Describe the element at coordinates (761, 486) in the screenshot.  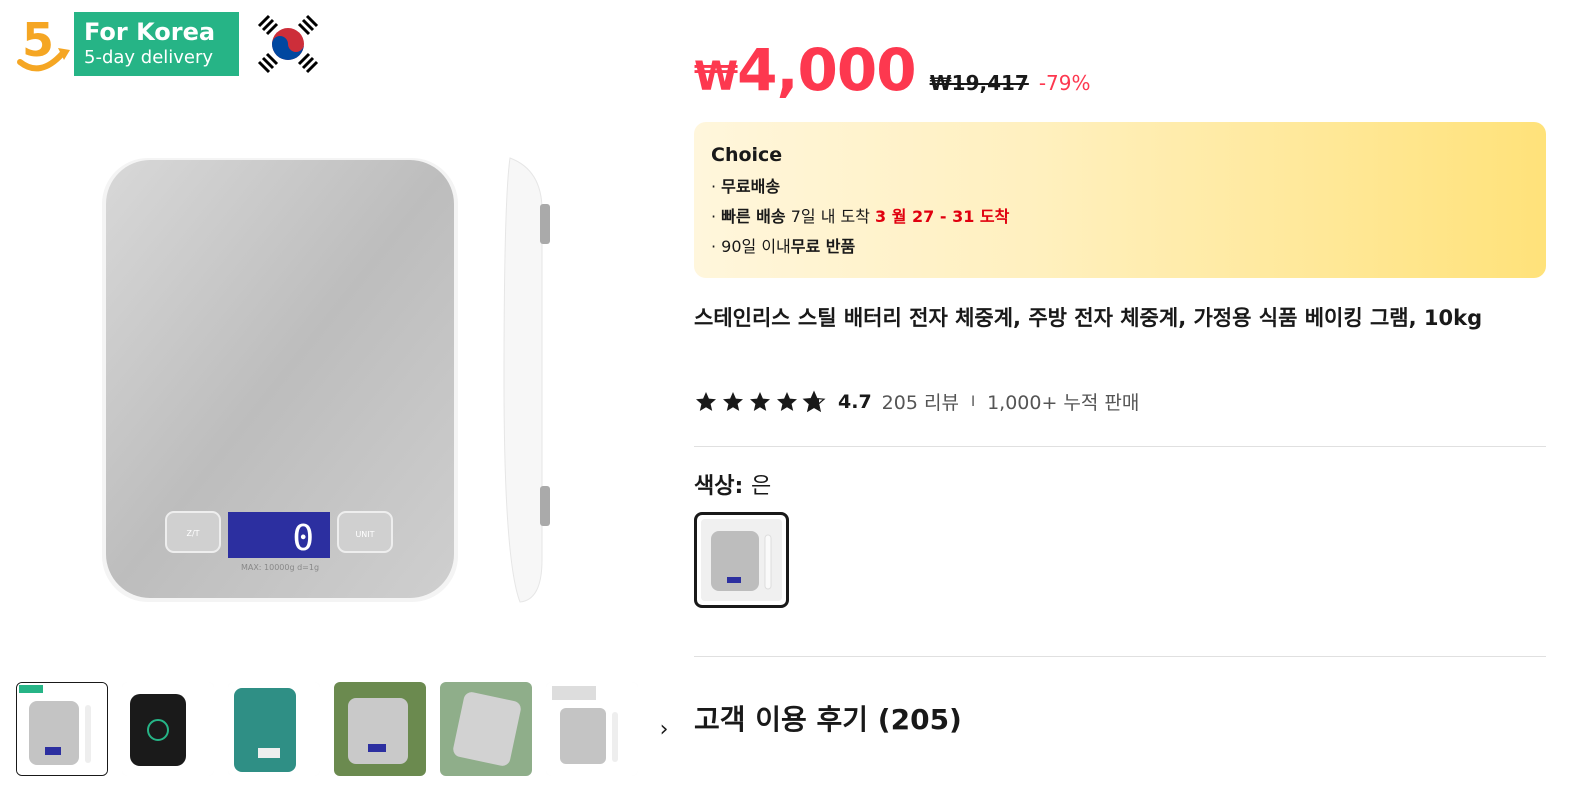
I see `color-value: 은` at that location.